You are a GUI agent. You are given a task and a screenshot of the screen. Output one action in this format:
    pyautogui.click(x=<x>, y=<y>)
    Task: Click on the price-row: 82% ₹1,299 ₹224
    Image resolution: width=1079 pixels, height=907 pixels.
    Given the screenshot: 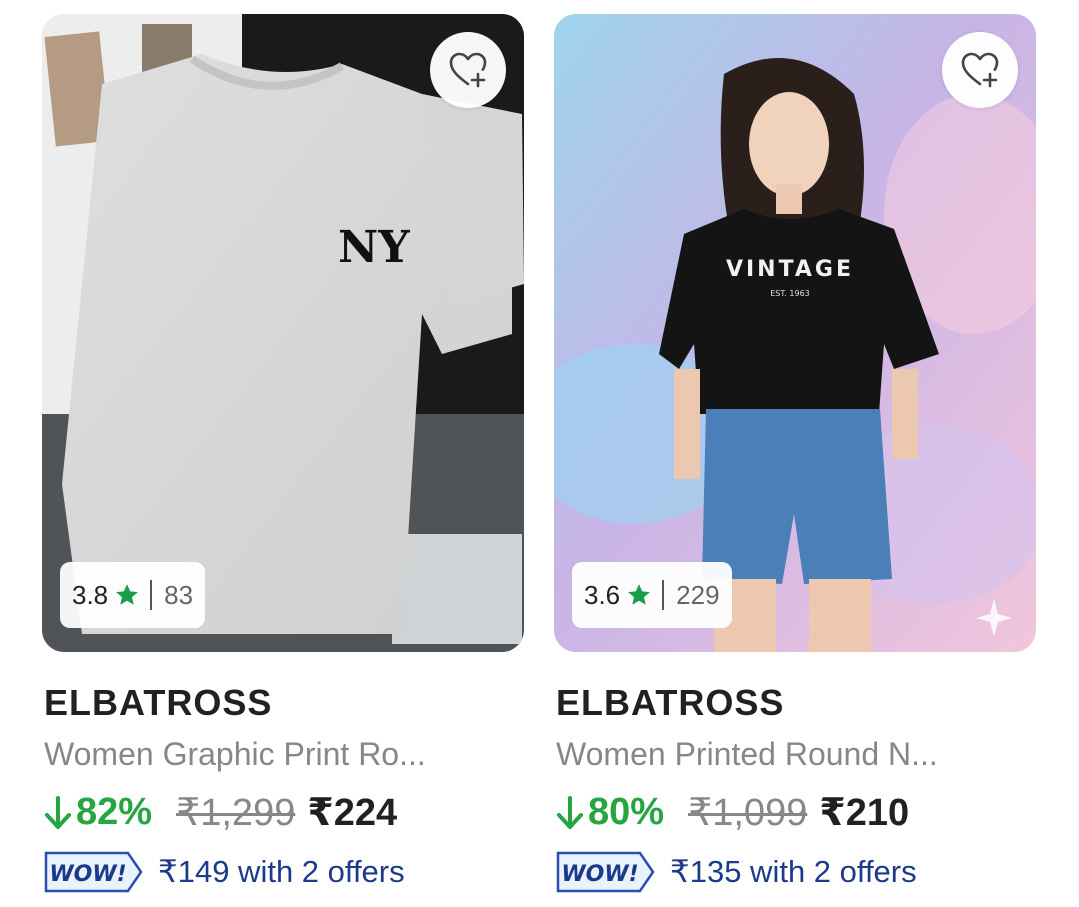 What is the action you would take?
    pyautogui.click(x=219, y=812)
    